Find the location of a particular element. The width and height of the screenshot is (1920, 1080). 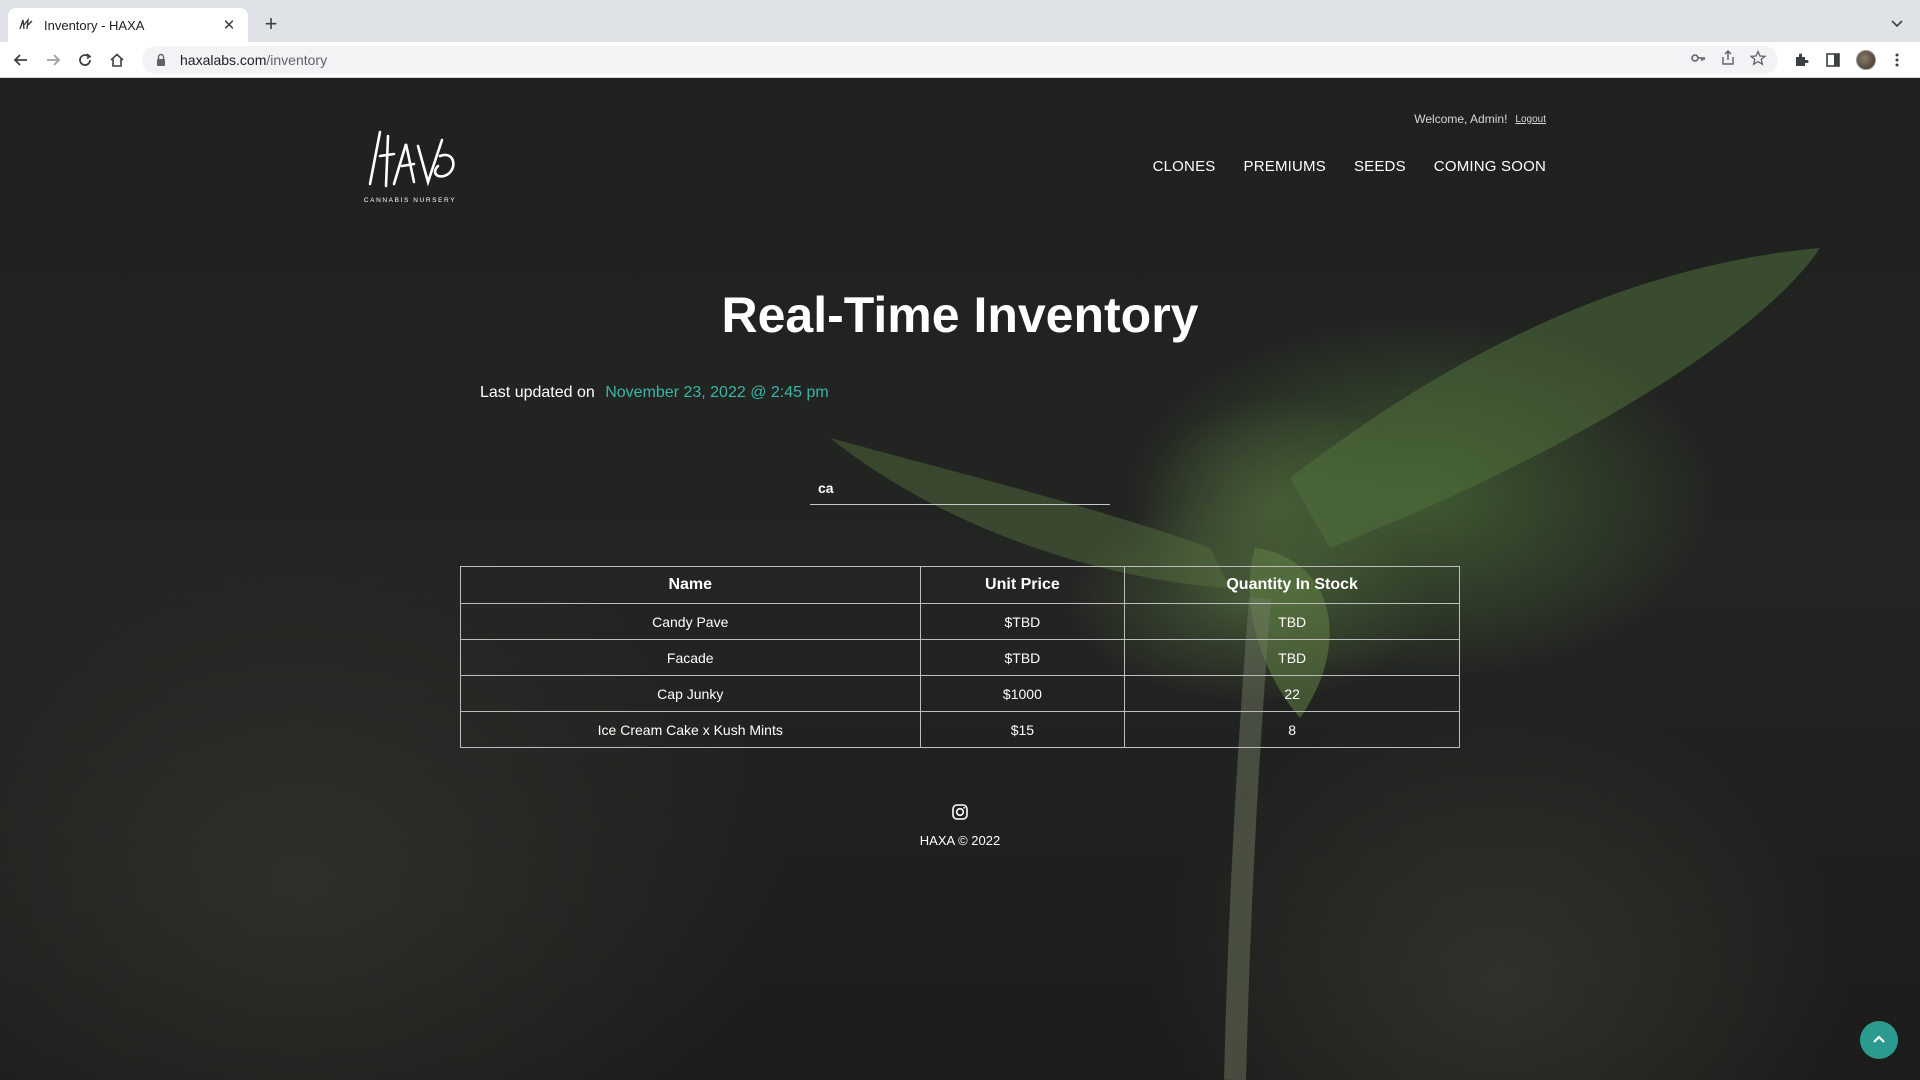

tab-search-chevron-icon is located at coordinates (1897, 23).